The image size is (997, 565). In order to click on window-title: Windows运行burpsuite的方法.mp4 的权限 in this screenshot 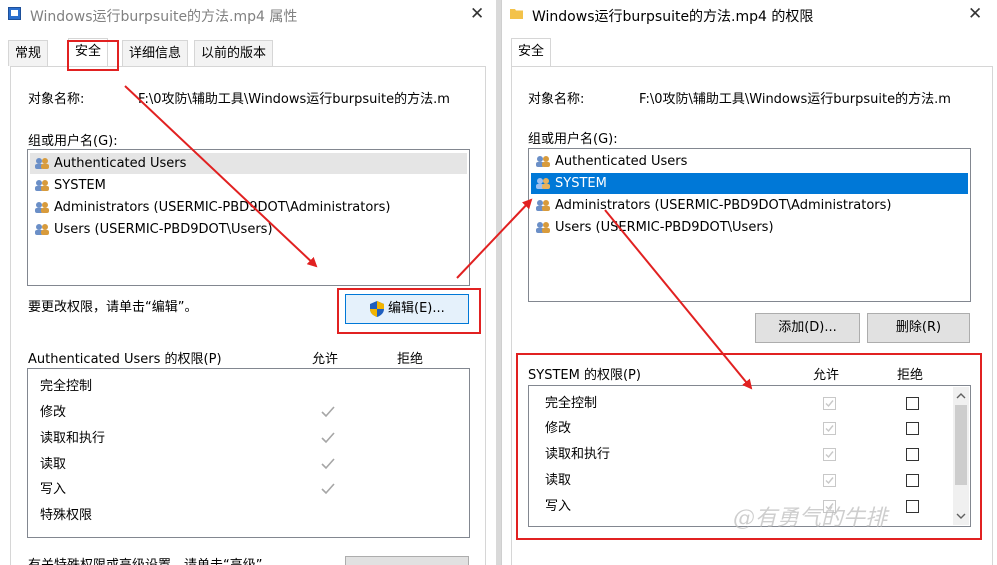, I will do `click(673, 17)`.